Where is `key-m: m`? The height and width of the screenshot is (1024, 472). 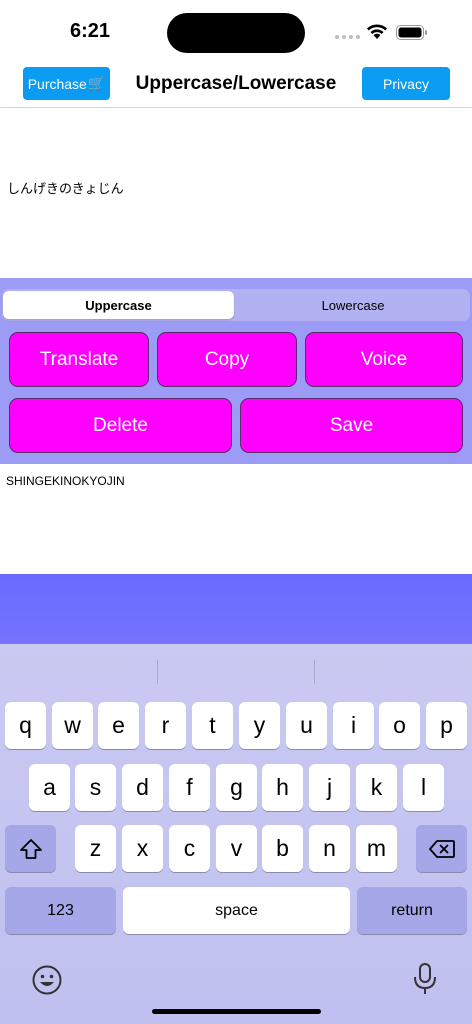 key-m: m is located at coordinates (376, 848).